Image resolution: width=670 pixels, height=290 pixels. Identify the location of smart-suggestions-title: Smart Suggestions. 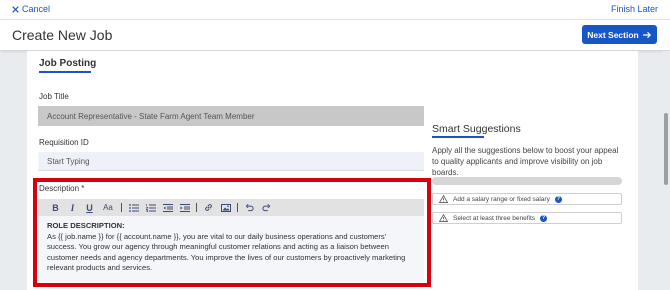
(476, 129).